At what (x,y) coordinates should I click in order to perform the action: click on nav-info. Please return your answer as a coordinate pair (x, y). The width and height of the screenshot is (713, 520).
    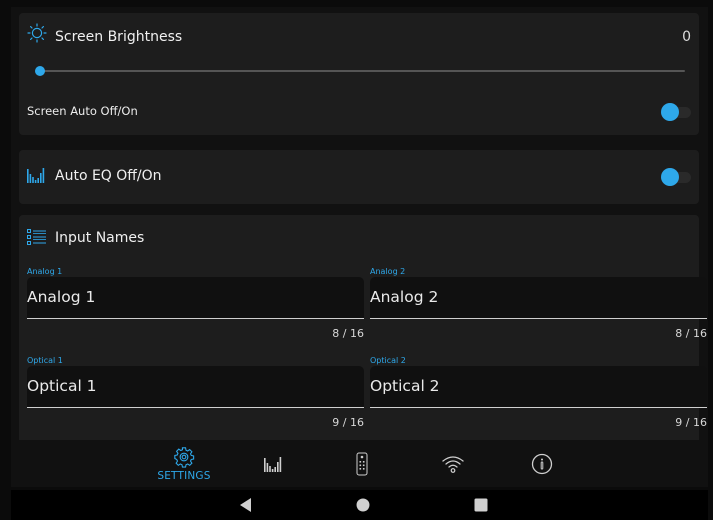
    Looking at the image, I should click on (542, 463).